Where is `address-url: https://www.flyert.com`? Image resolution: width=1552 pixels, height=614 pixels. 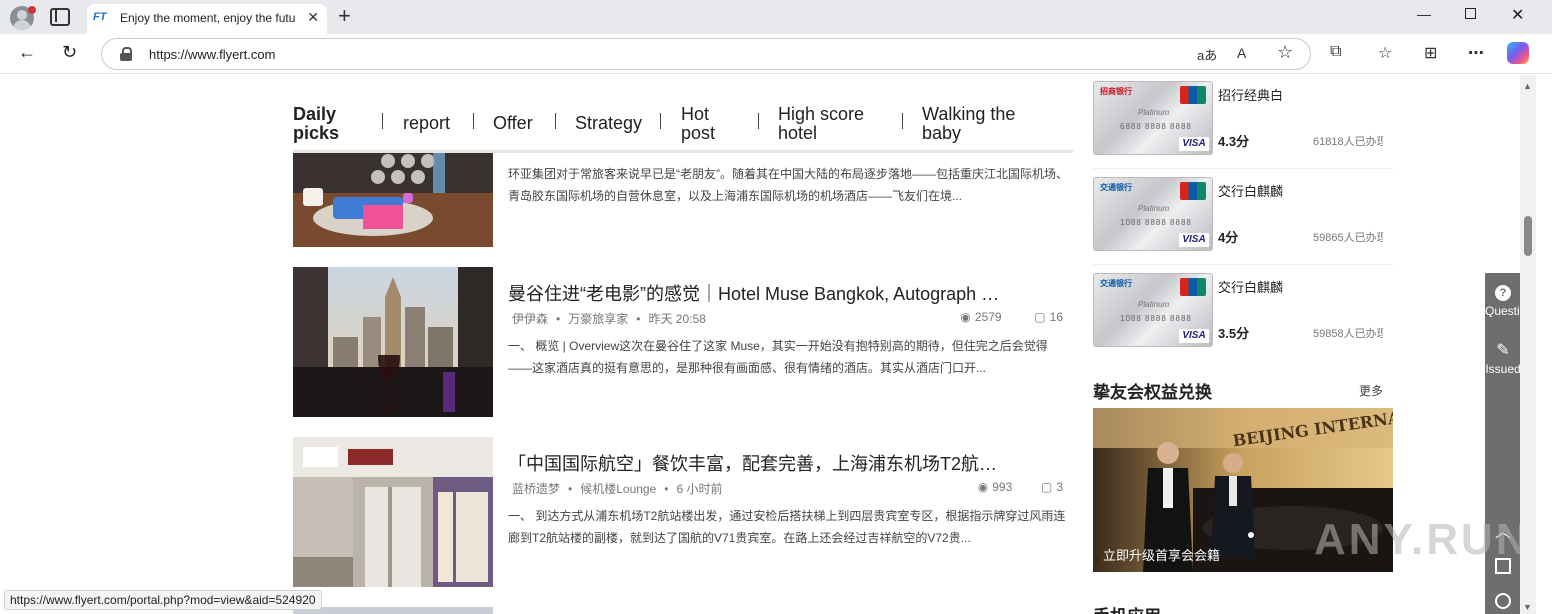 address-url: https://www.flyert.com is located at coordinates (212, 54).